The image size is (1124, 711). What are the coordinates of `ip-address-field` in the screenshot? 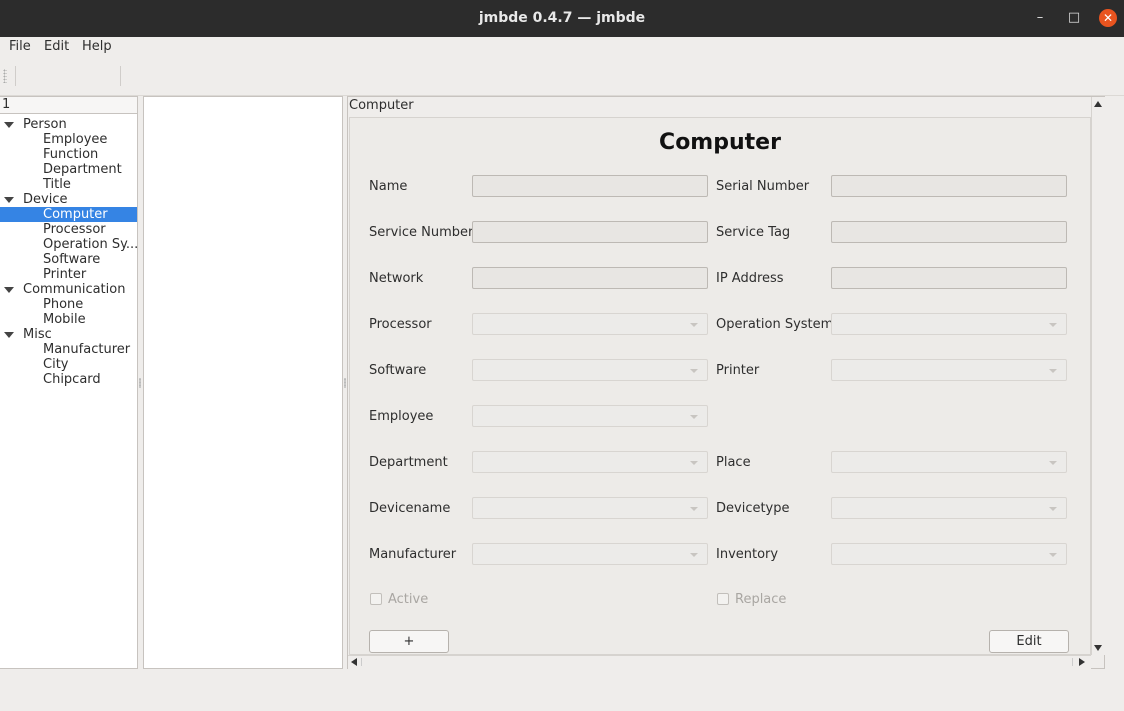 It's located at (949, 278).